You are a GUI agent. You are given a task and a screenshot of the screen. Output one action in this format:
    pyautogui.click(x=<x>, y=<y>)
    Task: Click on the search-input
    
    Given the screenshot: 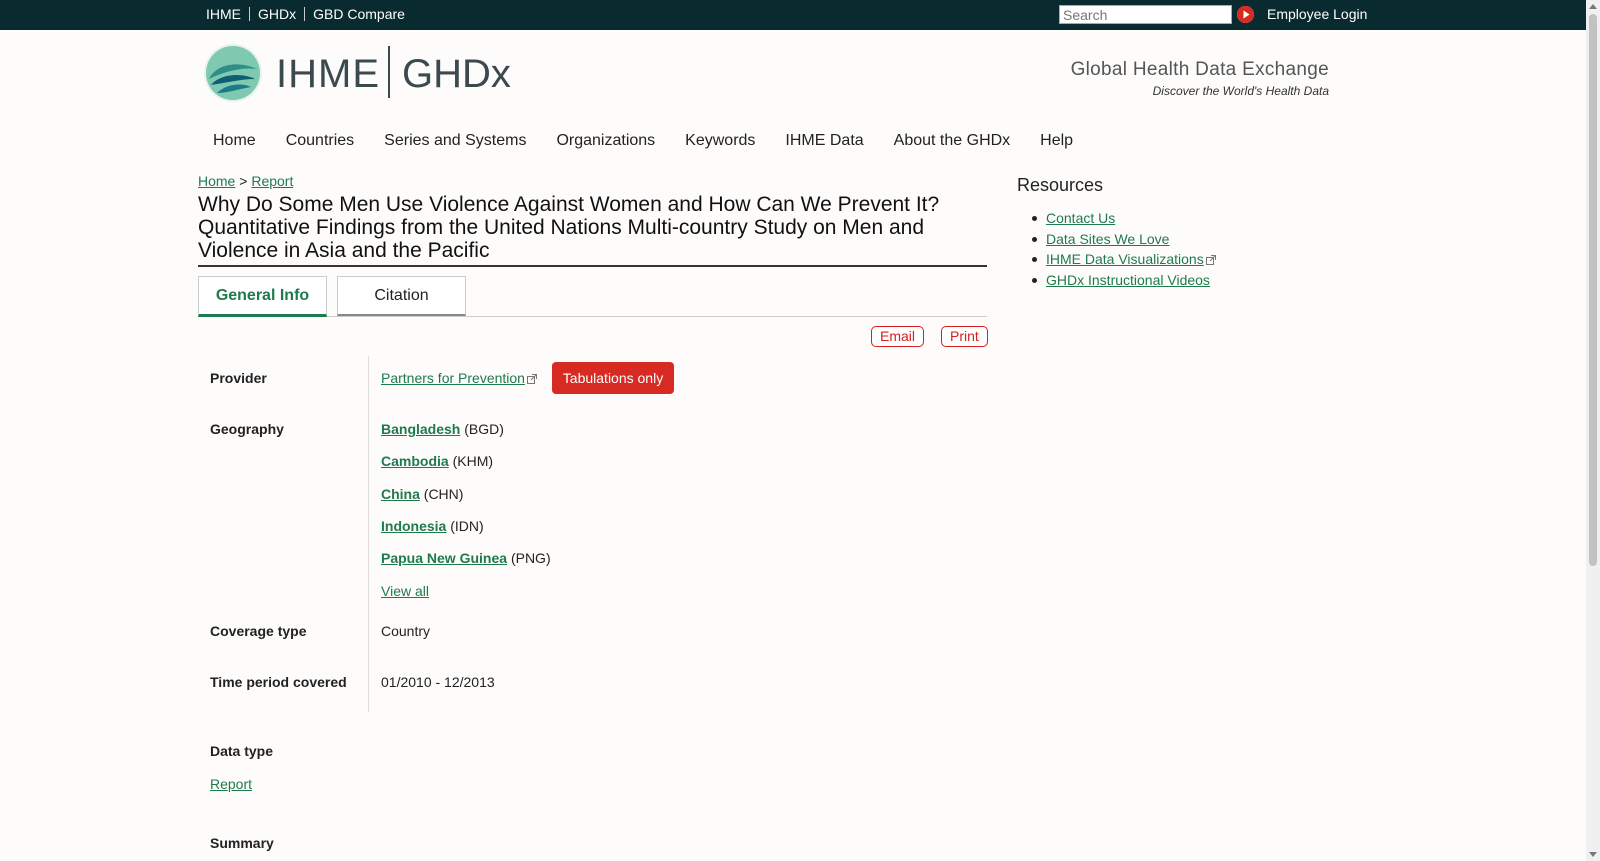 What is the action you would take?
    pyautogui.click(x=1145, y=14)
    